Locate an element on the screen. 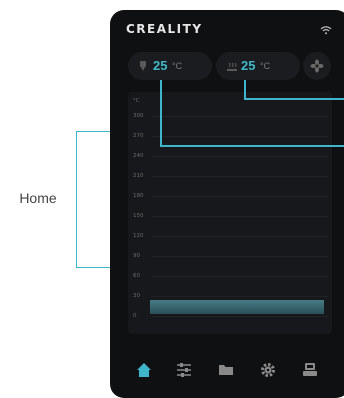 The image size is (344, 398). callout-line-bed-stem is located at coordinates (245, 89).